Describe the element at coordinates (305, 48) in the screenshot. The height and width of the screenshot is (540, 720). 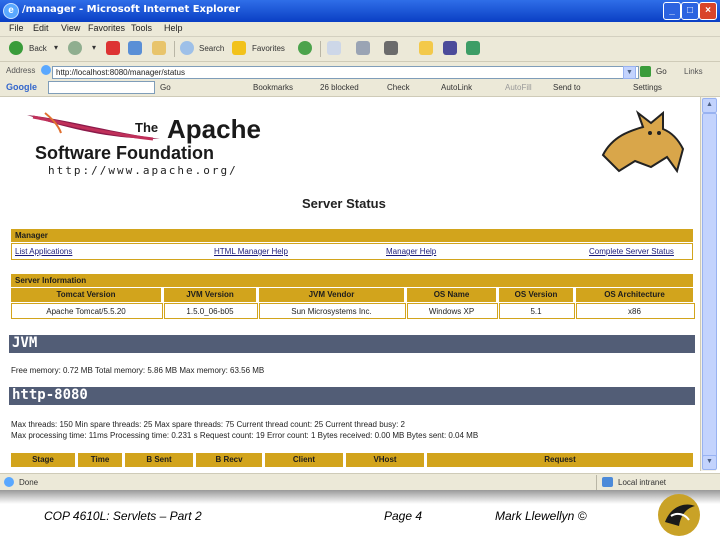
I see `history-icon` at that location.